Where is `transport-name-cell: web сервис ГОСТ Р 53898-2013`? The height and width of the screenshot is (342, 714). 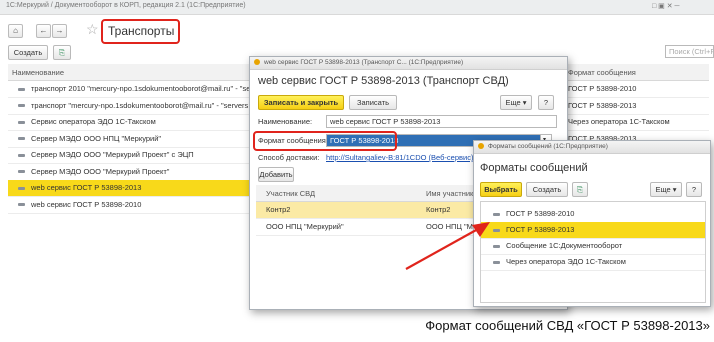 transport-name-cell: web сервис ГОСТ Р 53898-2013 is located at coordinates (86, 187).